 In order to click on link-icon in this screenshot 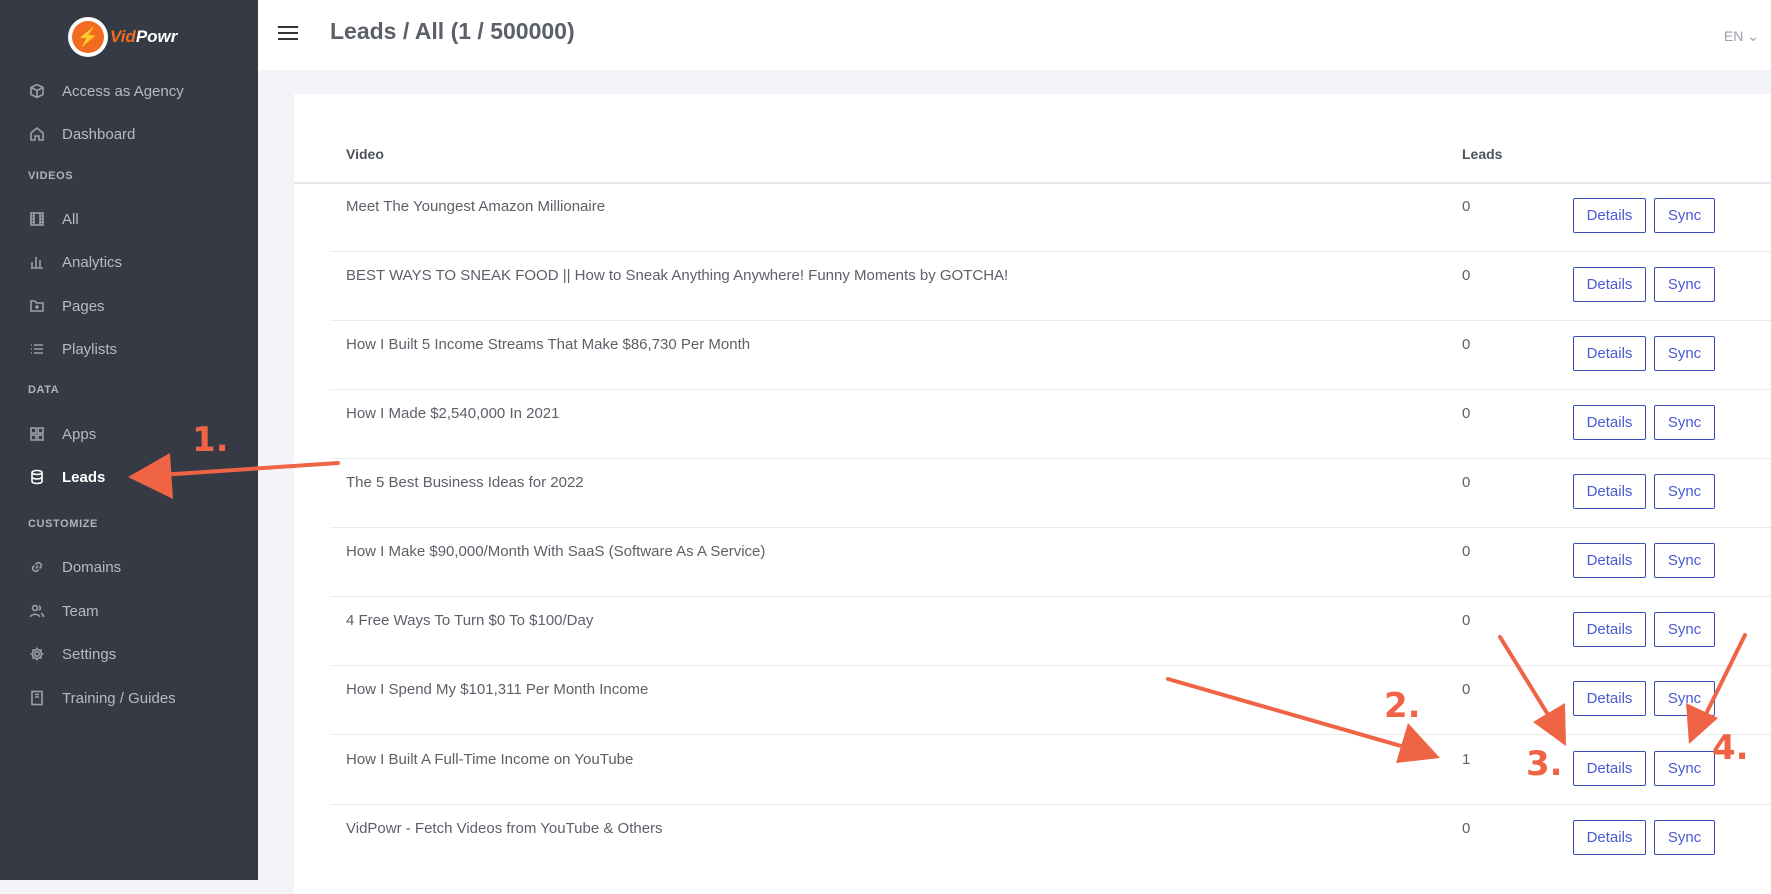, I will do `click(37, 567)`.